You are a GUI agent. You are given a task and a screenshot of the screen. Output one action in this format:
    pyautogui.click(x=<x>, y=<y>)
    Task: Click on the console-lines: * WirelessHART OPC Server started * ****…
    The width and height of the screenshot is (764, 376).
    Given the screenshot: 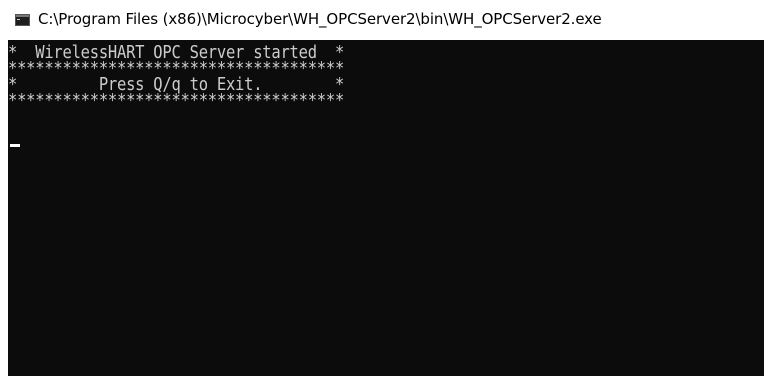 What is the action you would take?
    pyautogui.click(x=176, y=77)
    